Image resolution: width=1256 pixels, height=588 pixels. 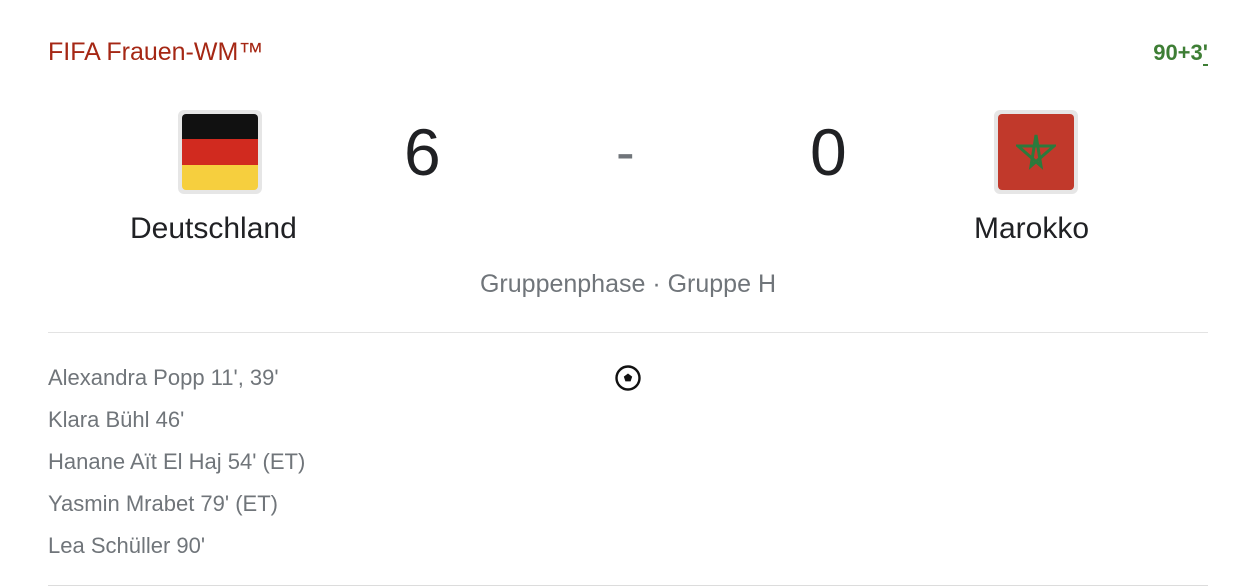 What do you see at coordinates (163, 377) in the screenshot?
I see `scorer-item: Alexandra Popp 11', 39'` at bounding box center [163, 377].